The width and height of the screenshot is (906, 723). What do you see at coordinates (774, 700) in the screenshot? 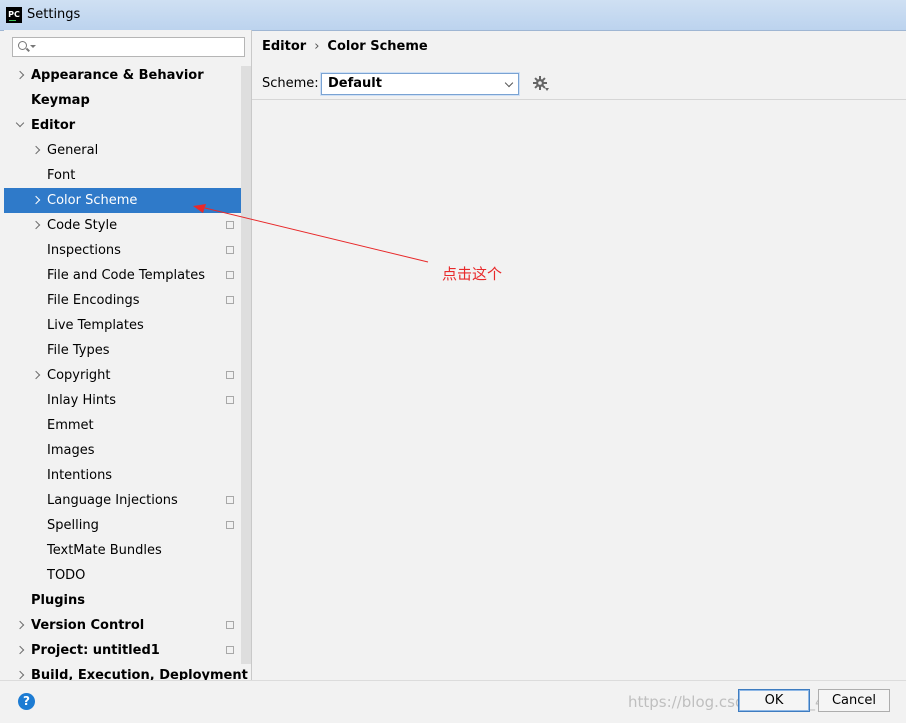
I see `ok-button: OK` at bounding box center [774, 700].